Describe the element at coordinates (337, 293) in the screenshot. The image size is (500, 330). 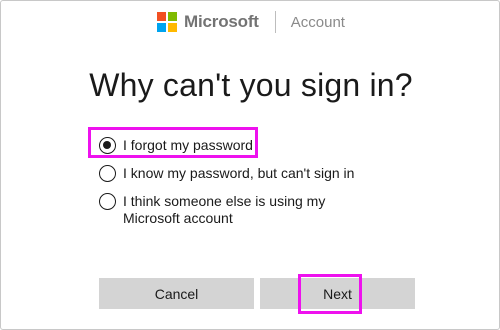
I see `next-button: Next` at that location.